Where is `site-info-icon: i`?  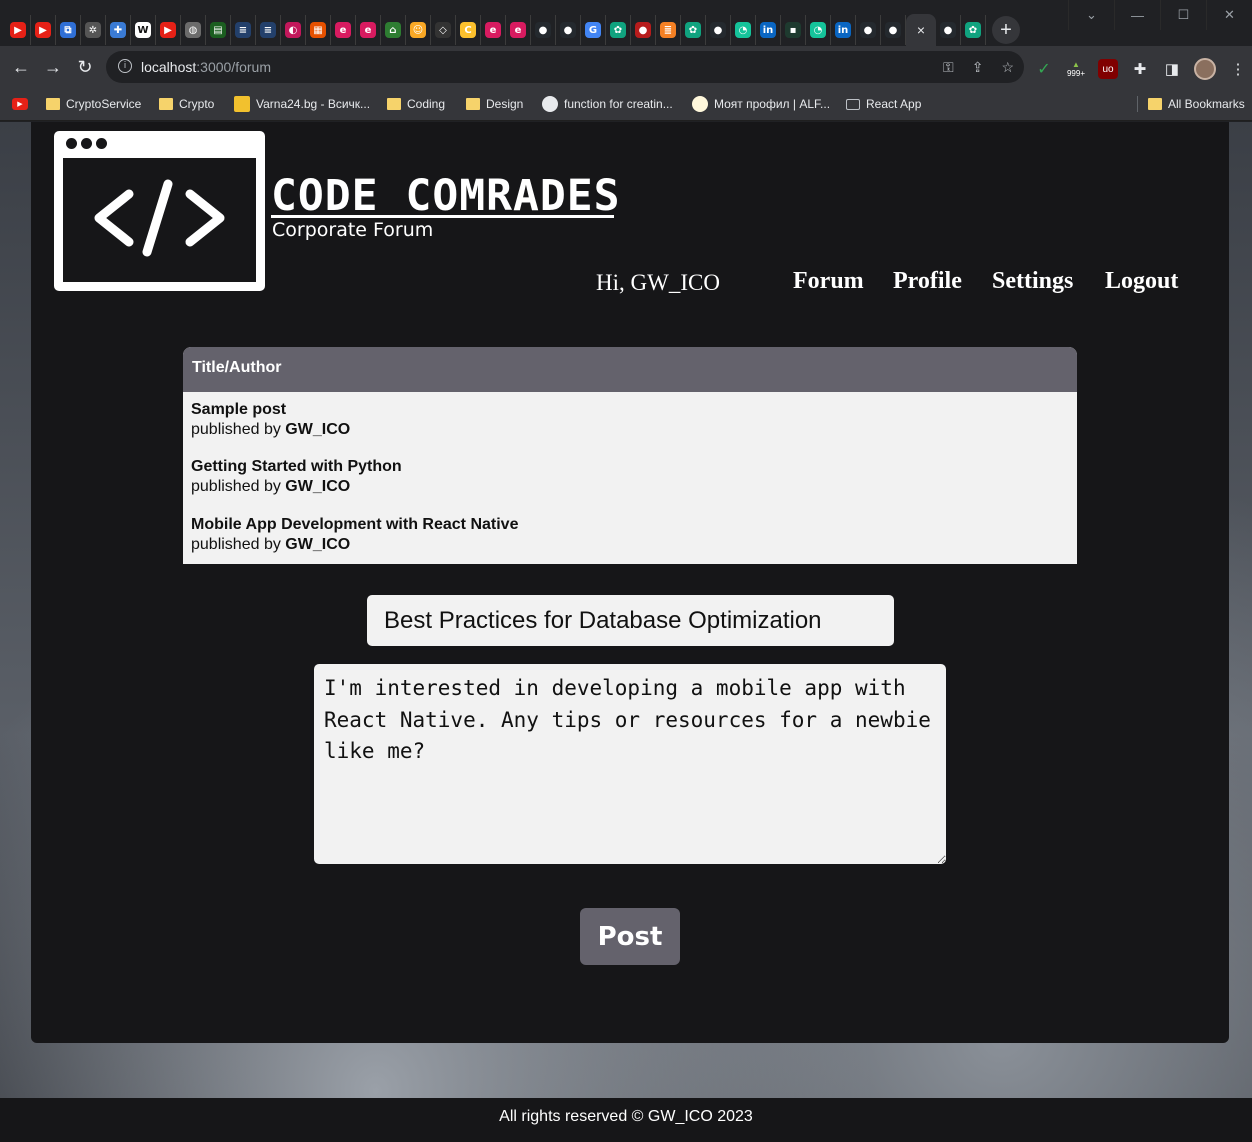 site-info-icon: i is located at coordinates (125, 66).